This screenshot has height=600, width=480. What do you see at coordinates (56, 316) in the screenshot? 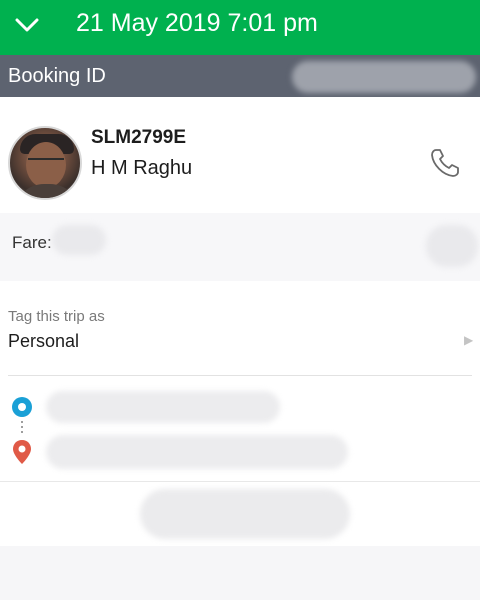
I see `tag-trip-label: Tag this trip as` at bounding box center [56, 316].